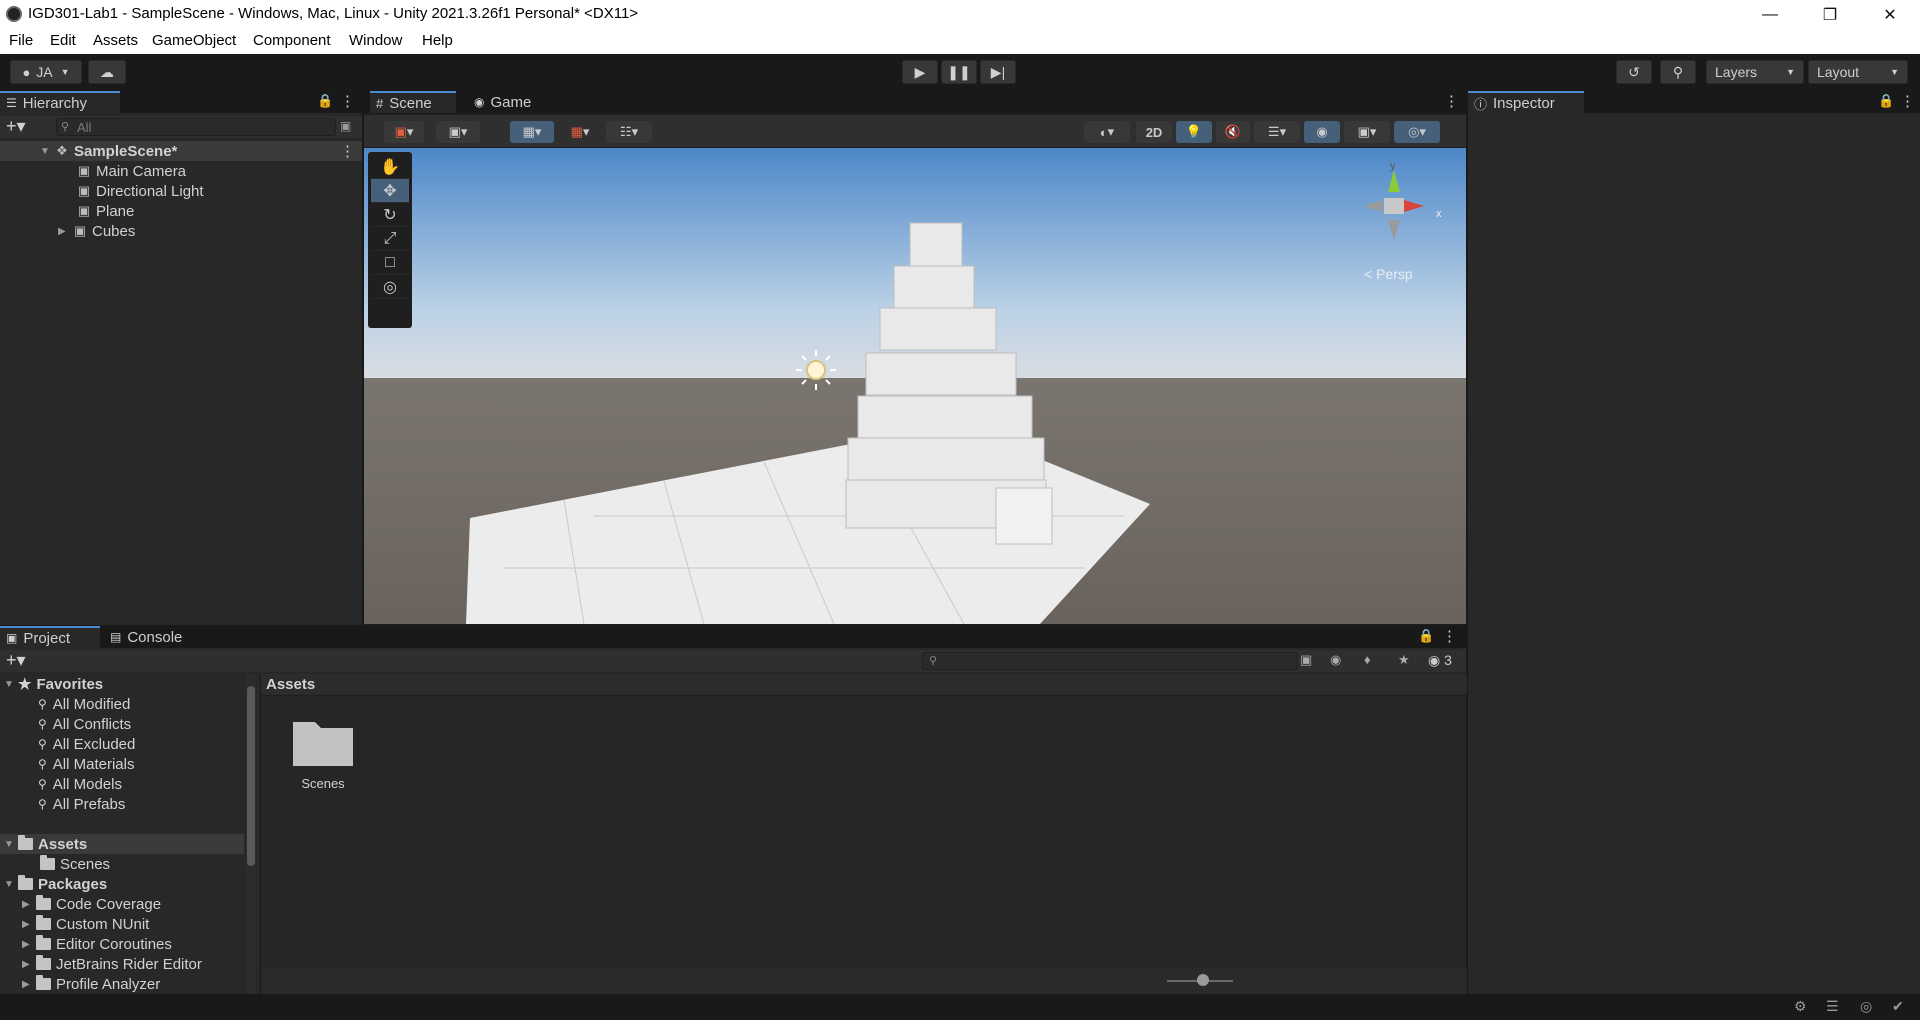  Describe the element at coordinates (196, 127) in the screenshot. I see `hierarchy-search-input: ⚲ All` at that location.